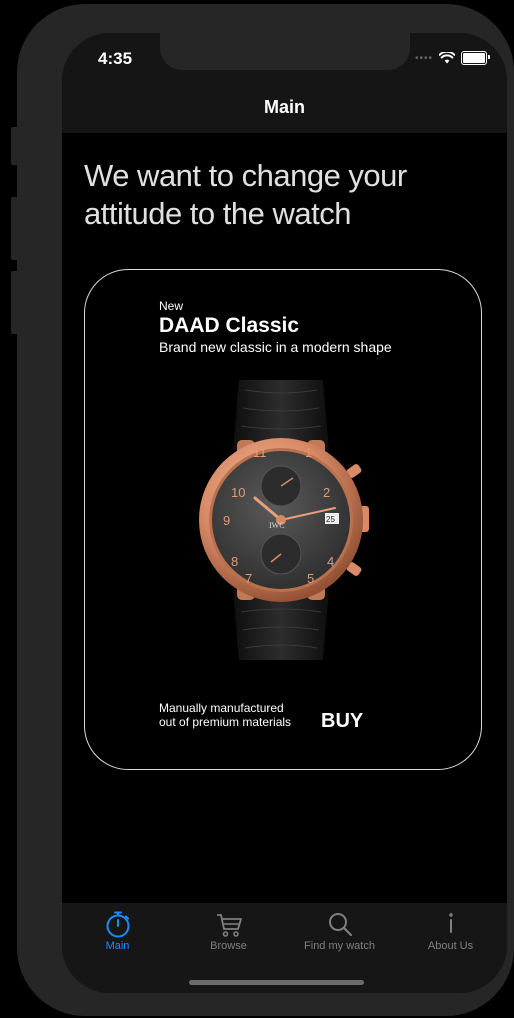 This screenshot has height=1018, width=514. What do you see at coordinates (450, 946) in the screenshot?
I see `tab-about-us-label: About Us` at bounding box center [450, 946].